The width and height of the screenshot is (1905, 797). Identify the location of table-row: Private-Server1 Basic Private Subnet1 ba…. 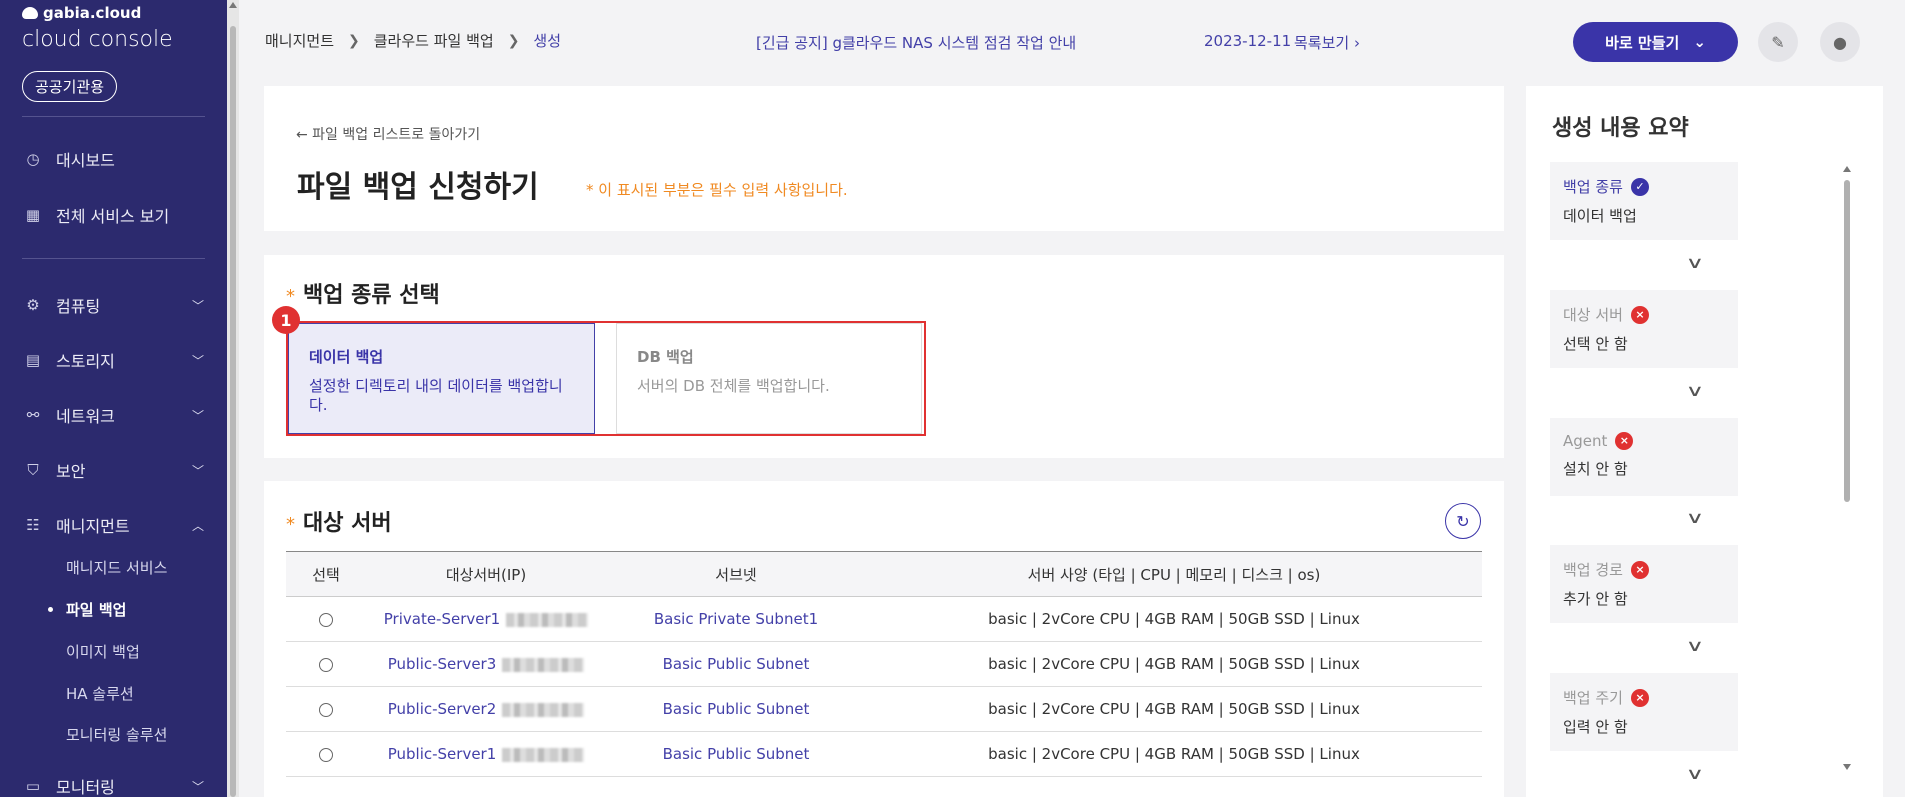
(884, 619).